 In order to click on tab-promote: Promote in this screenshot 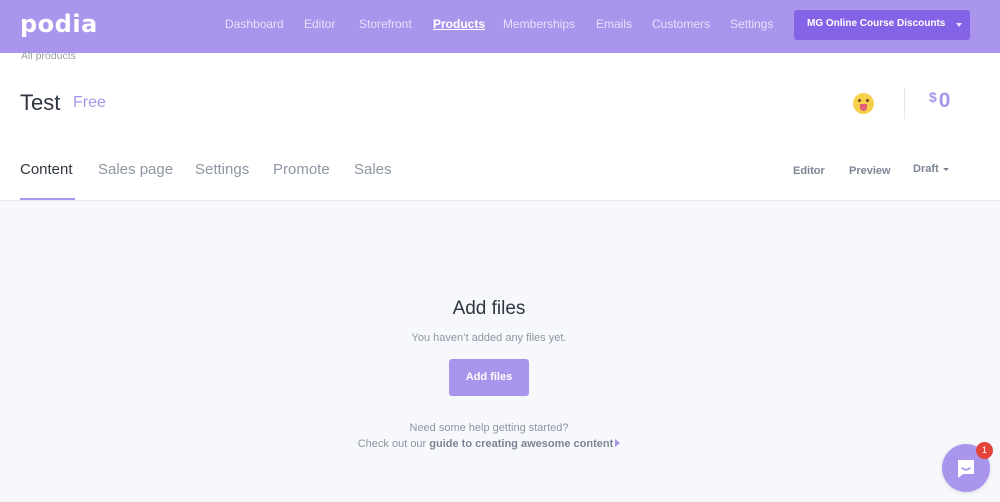, I will do `click(301, 169)`.